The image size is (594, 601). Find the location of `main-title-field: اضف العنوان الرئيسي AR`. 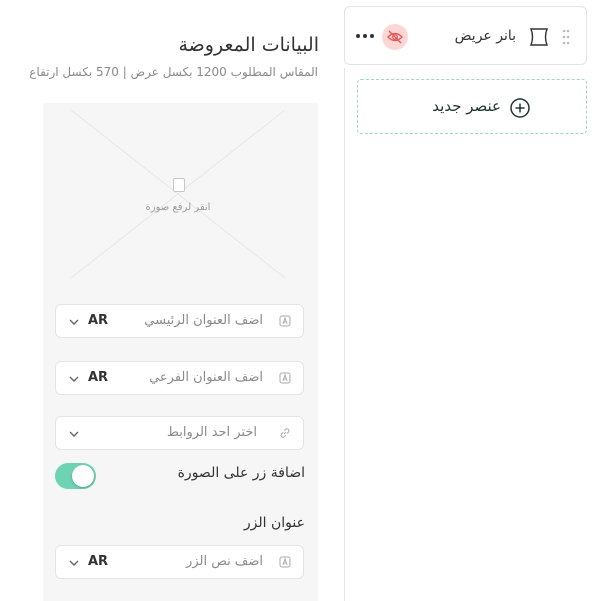

main-title-field: اضف العنوان الرئيسي AR is located at coordinates (179, 321).